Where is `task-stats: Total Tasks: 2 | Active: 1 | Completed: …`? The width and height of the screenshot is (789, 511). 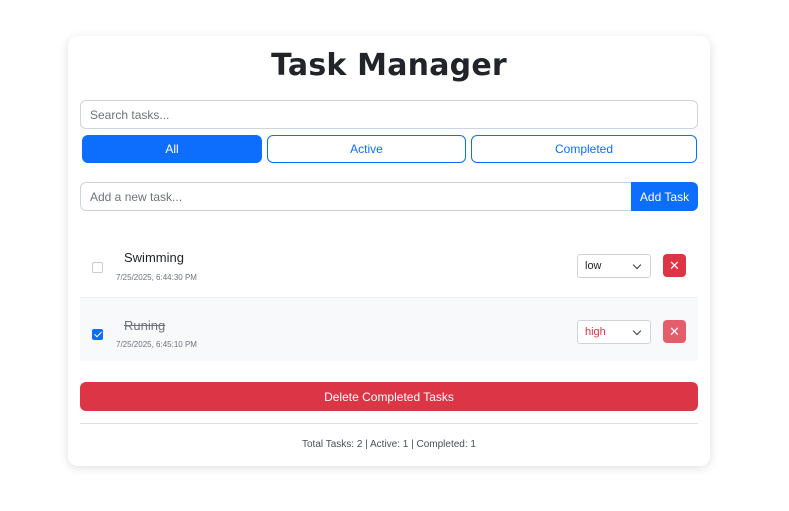
task-stats: Total Tasks: 2 | Active: 1 | Completed: … is located at coordinates (389, 444).